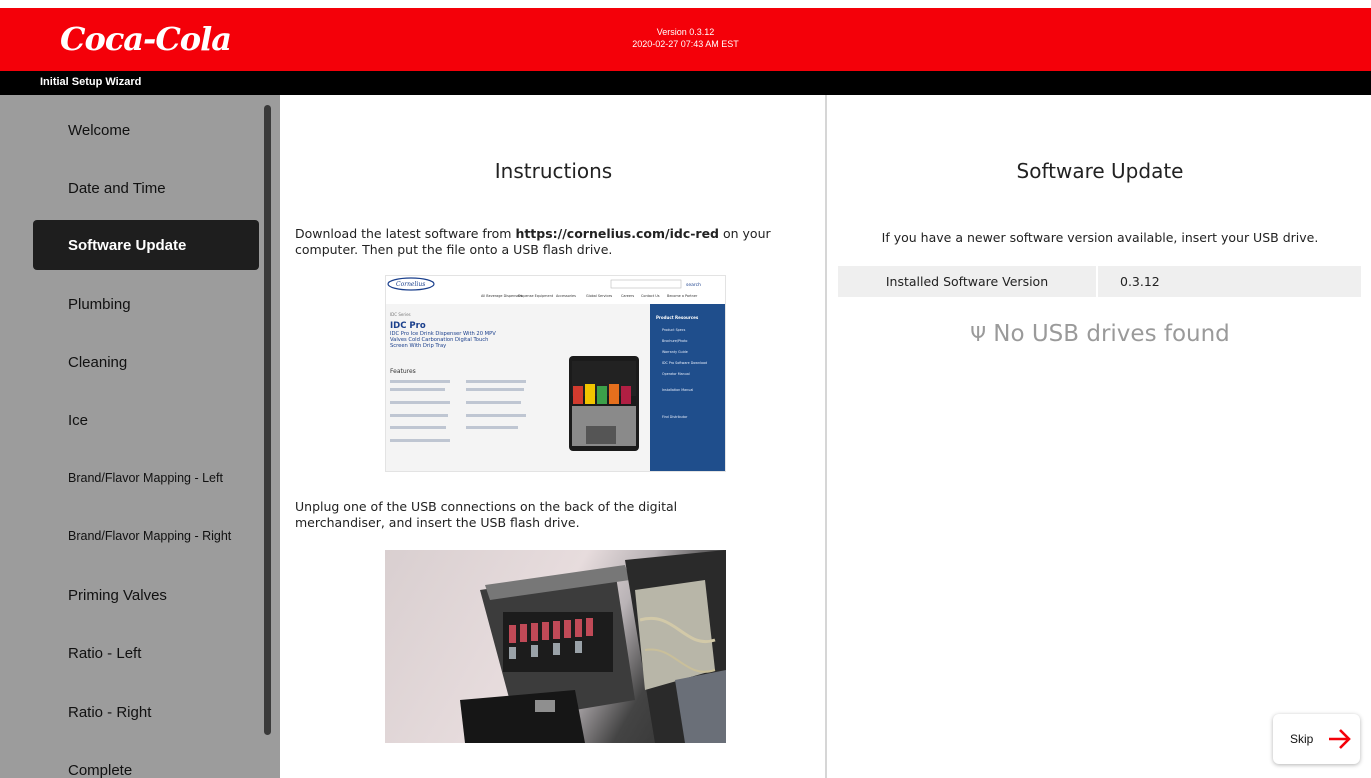  What do you see at coordinates (146, 188) in the screenshot?
I see `sidebar-item-date-and-time: Date and Time` at bounding box center [146, 188].